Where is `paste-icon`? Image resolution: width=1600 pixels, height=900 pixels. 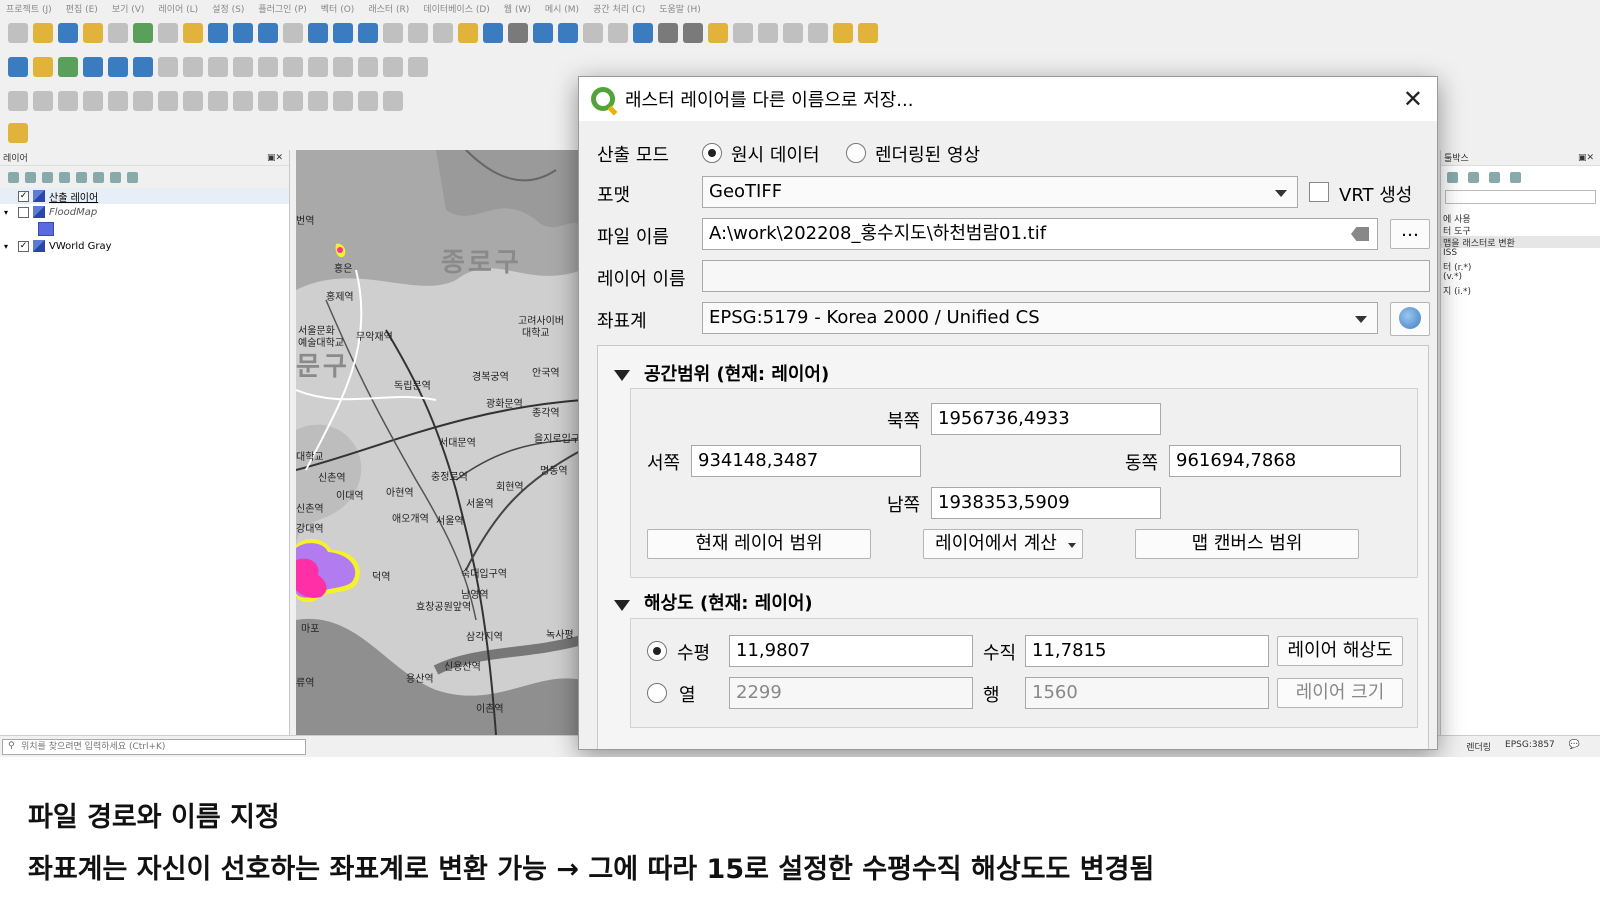 paste-icon is located at coordinates (368, 67).